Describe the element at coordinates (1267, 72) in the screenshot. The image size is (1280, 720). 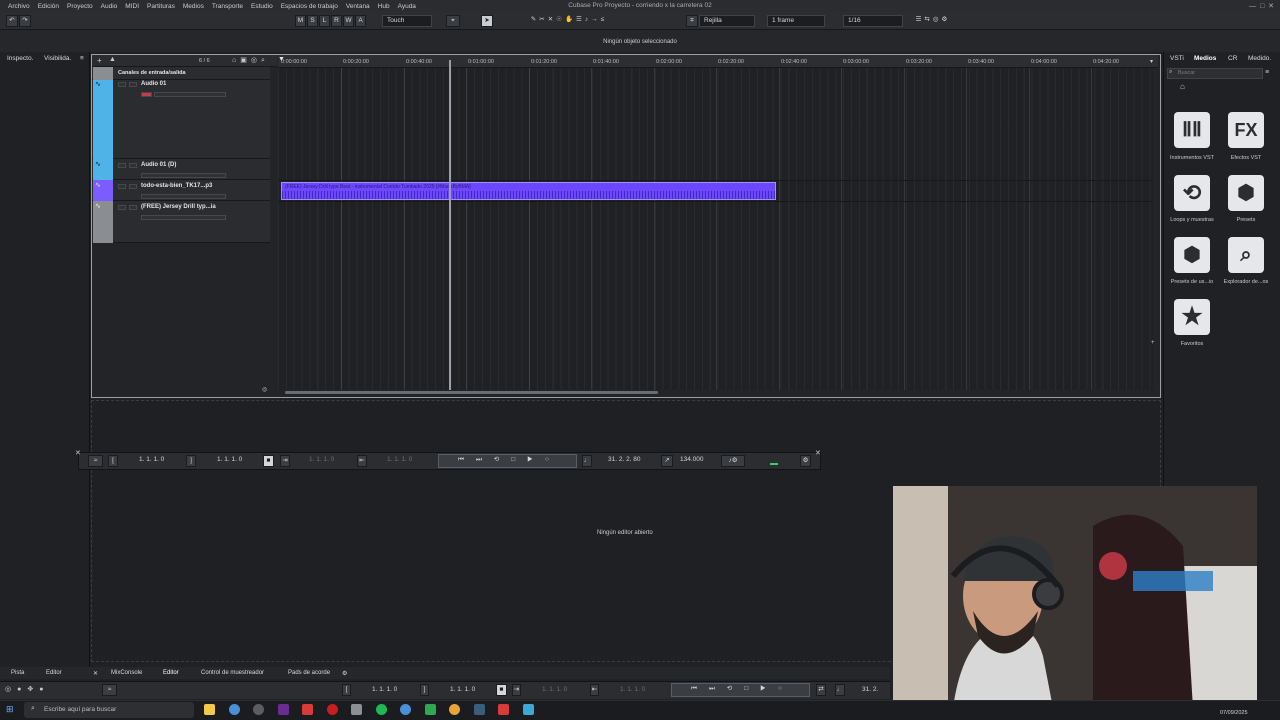
I see `list-view-icon: ≡` at that location.